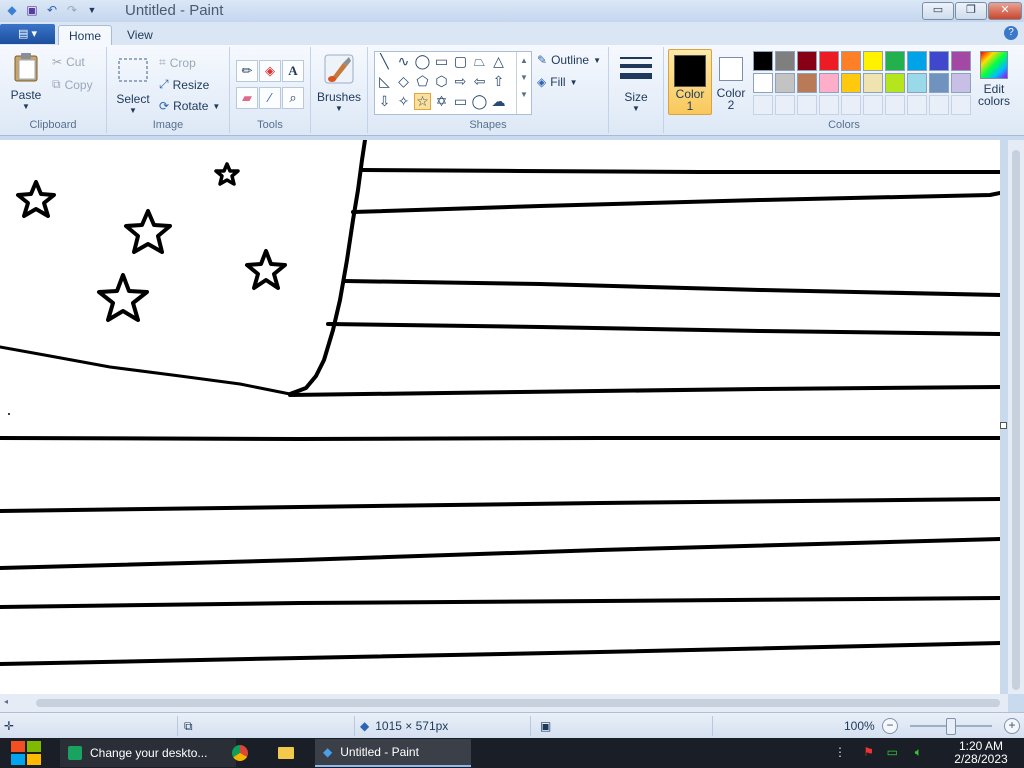 The width and height of the screenshot is (1024, 768). What do you see at coordinates (184, 84) in the screenshot?
I see `resize-button: ⤢ Resize` at bounding box center [184, 84].